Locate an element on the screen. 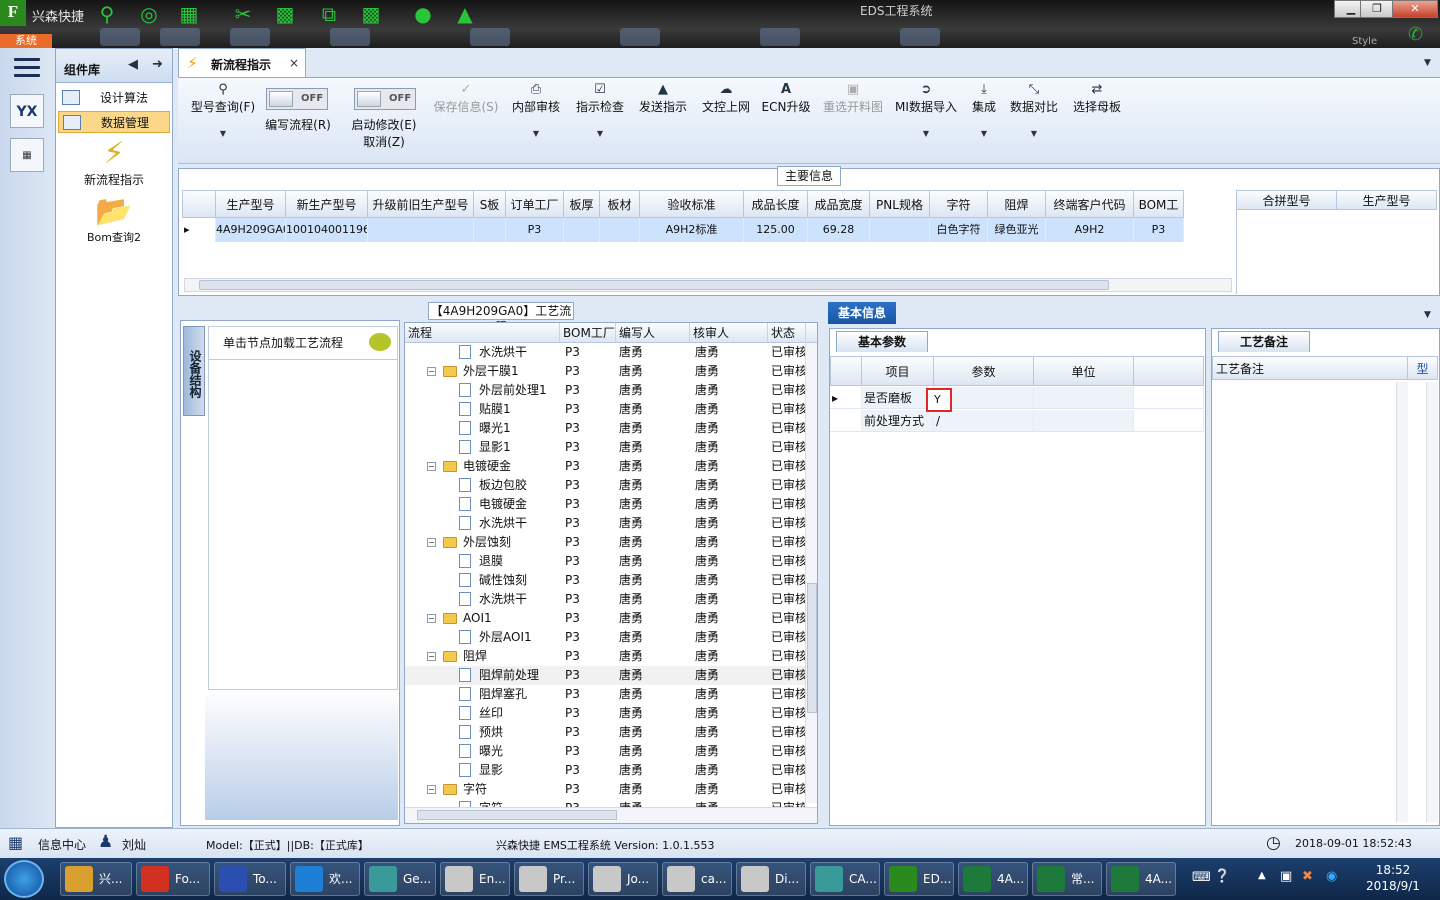 This screenshot has width=1440, height=900. system-tab: 系统 is located at coordinates (26, 41).